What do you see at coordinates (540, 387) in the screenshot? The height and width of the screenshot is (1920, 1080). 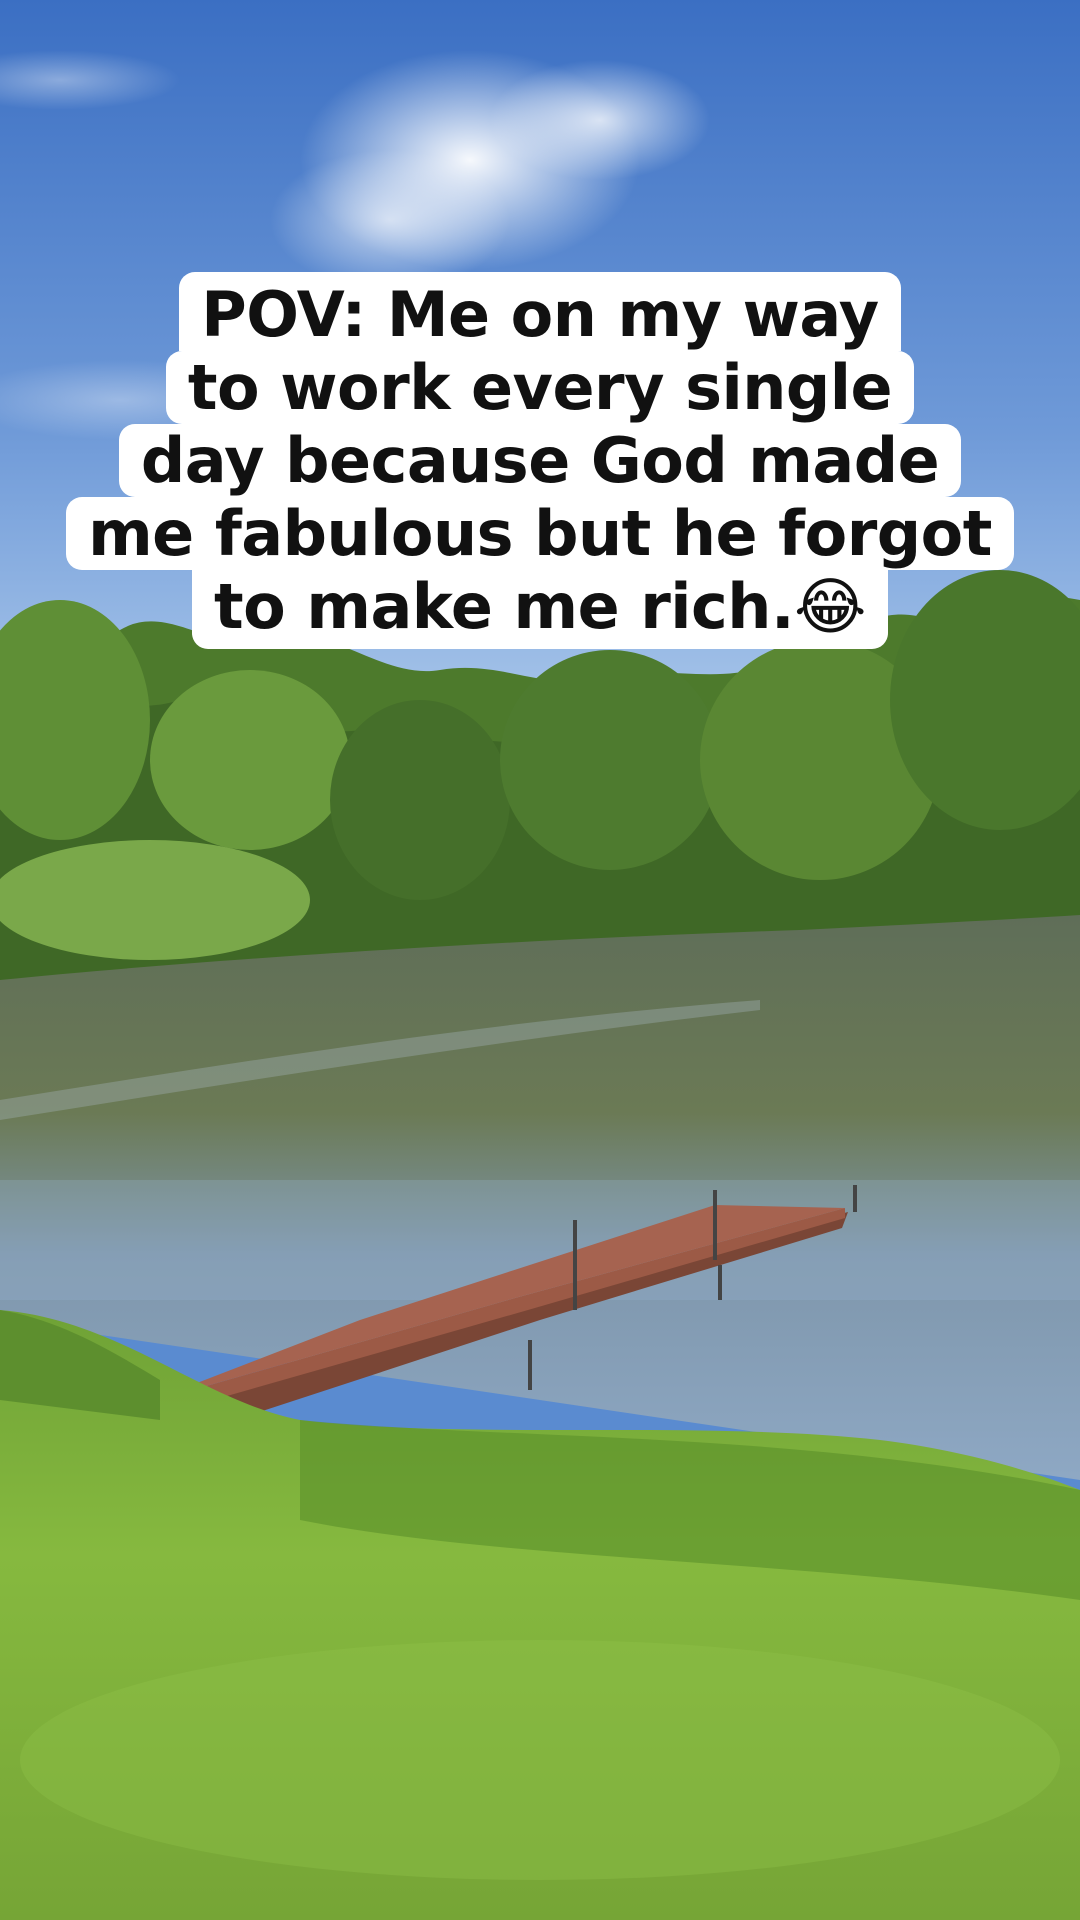 I see `caption-line-2: to work every single` at bounding box center [540, 387].